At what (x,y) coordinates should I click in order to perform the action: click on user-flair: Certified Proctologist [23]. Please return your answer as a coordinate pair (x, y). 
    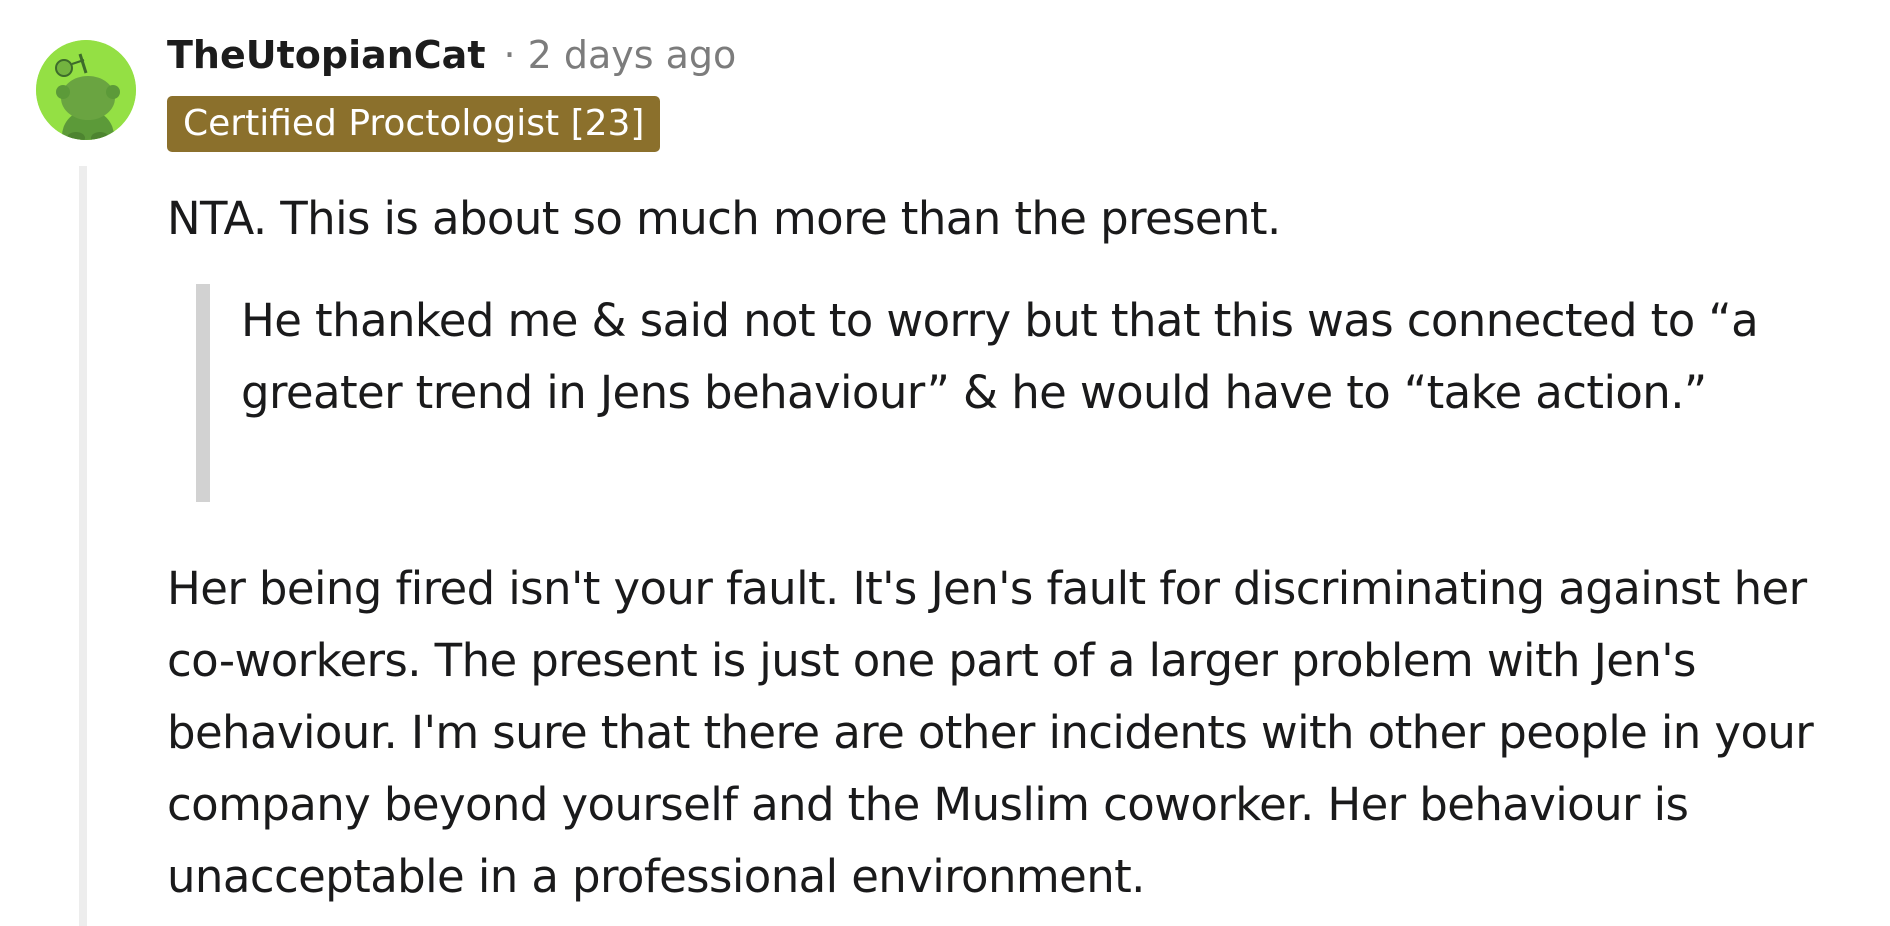
    Looking at the image, I should click on (414, 124).